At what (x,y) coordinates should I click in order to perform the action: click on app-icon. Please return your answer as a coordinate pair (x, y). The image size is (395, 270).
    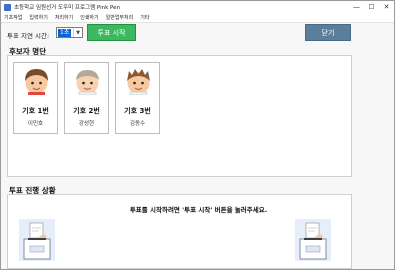
    Looking at the image, I should click on (7, 7).